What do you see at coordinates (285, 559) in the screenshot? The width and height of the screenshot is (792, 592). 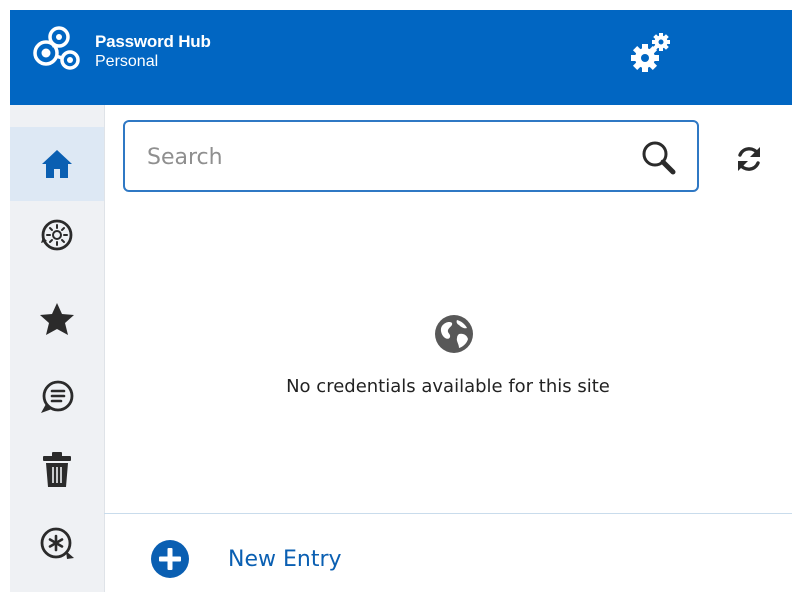 I see `new-entry-label: New Entry` at bounding box center [285, 559].